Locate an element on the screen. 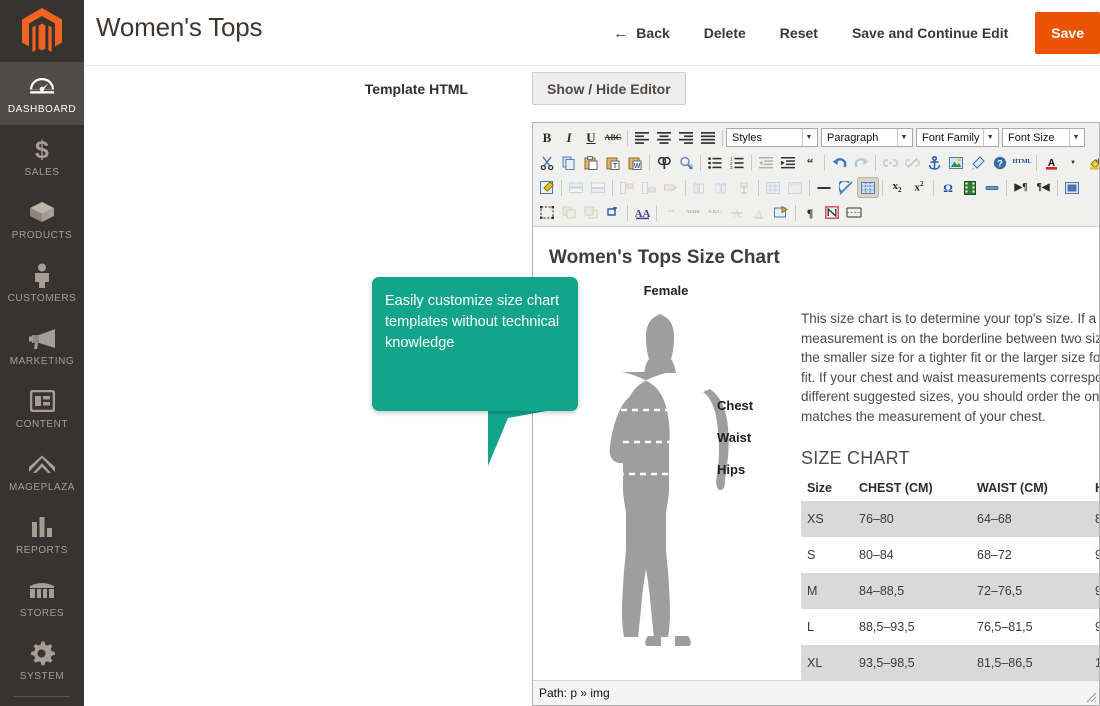 The image size is (1100, 706). superscript-icon: x2 is located at coordinates (919, 187).